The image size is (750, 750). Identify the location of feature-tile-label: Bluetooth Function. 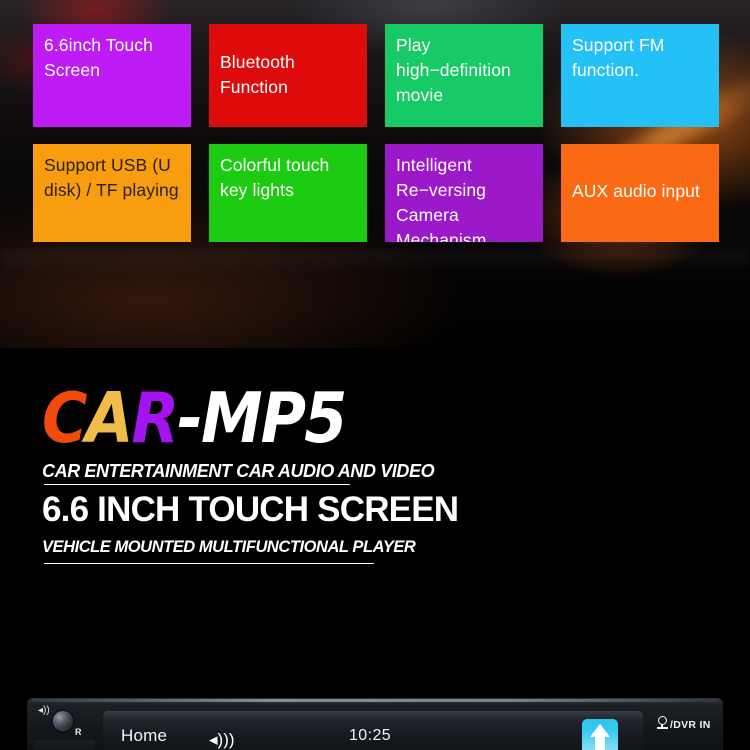
(257, 74).